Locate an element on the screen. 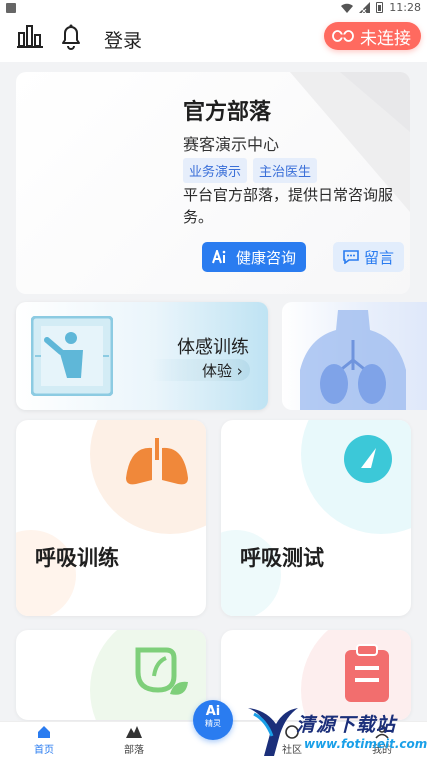  lung-illustration-card is located at coordinates (354, 356).